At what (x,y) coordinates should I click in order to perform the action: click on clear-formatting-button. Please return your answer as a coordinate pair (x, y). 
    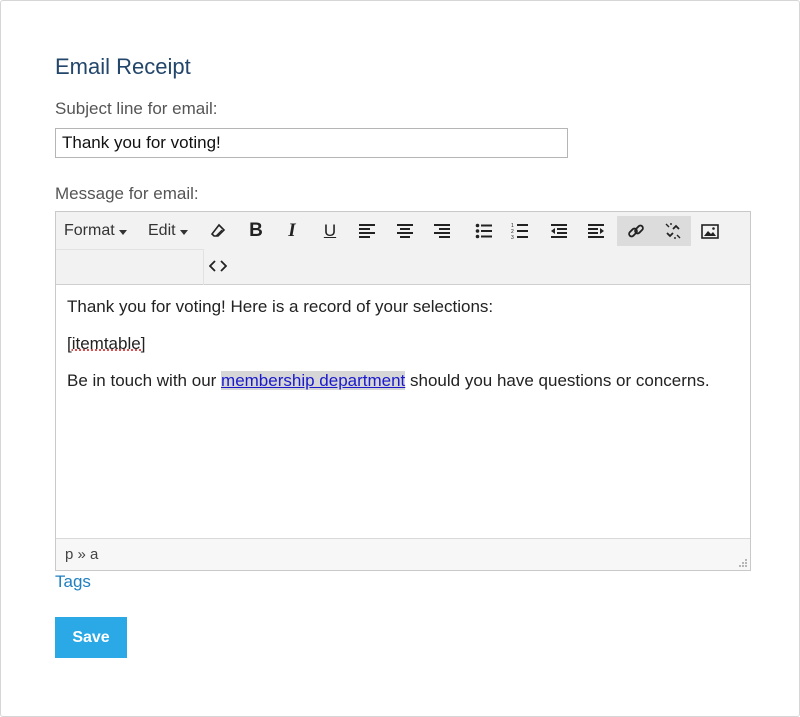
    Looking at the image, I should click on (218, 231).